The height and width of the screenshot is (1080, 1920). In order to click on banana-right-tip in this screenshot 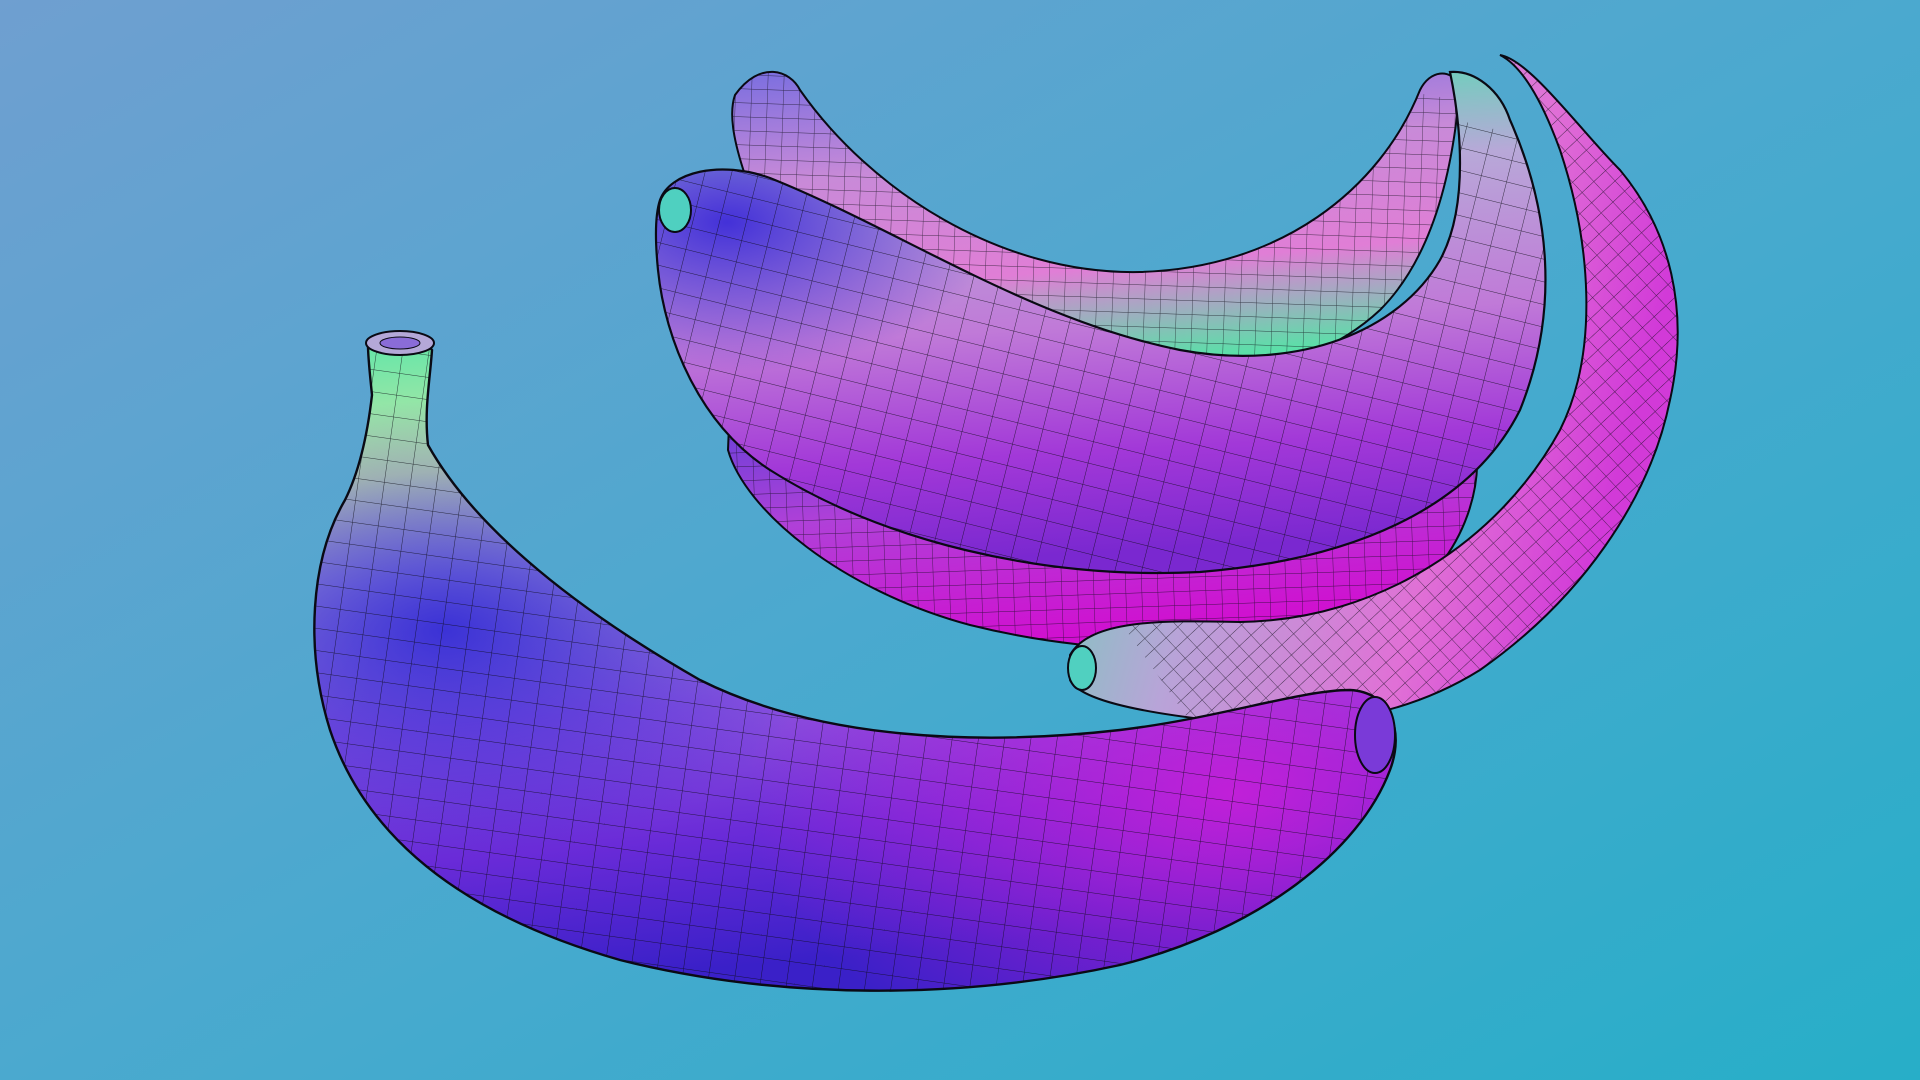, I will do `click(1082, 668)`.